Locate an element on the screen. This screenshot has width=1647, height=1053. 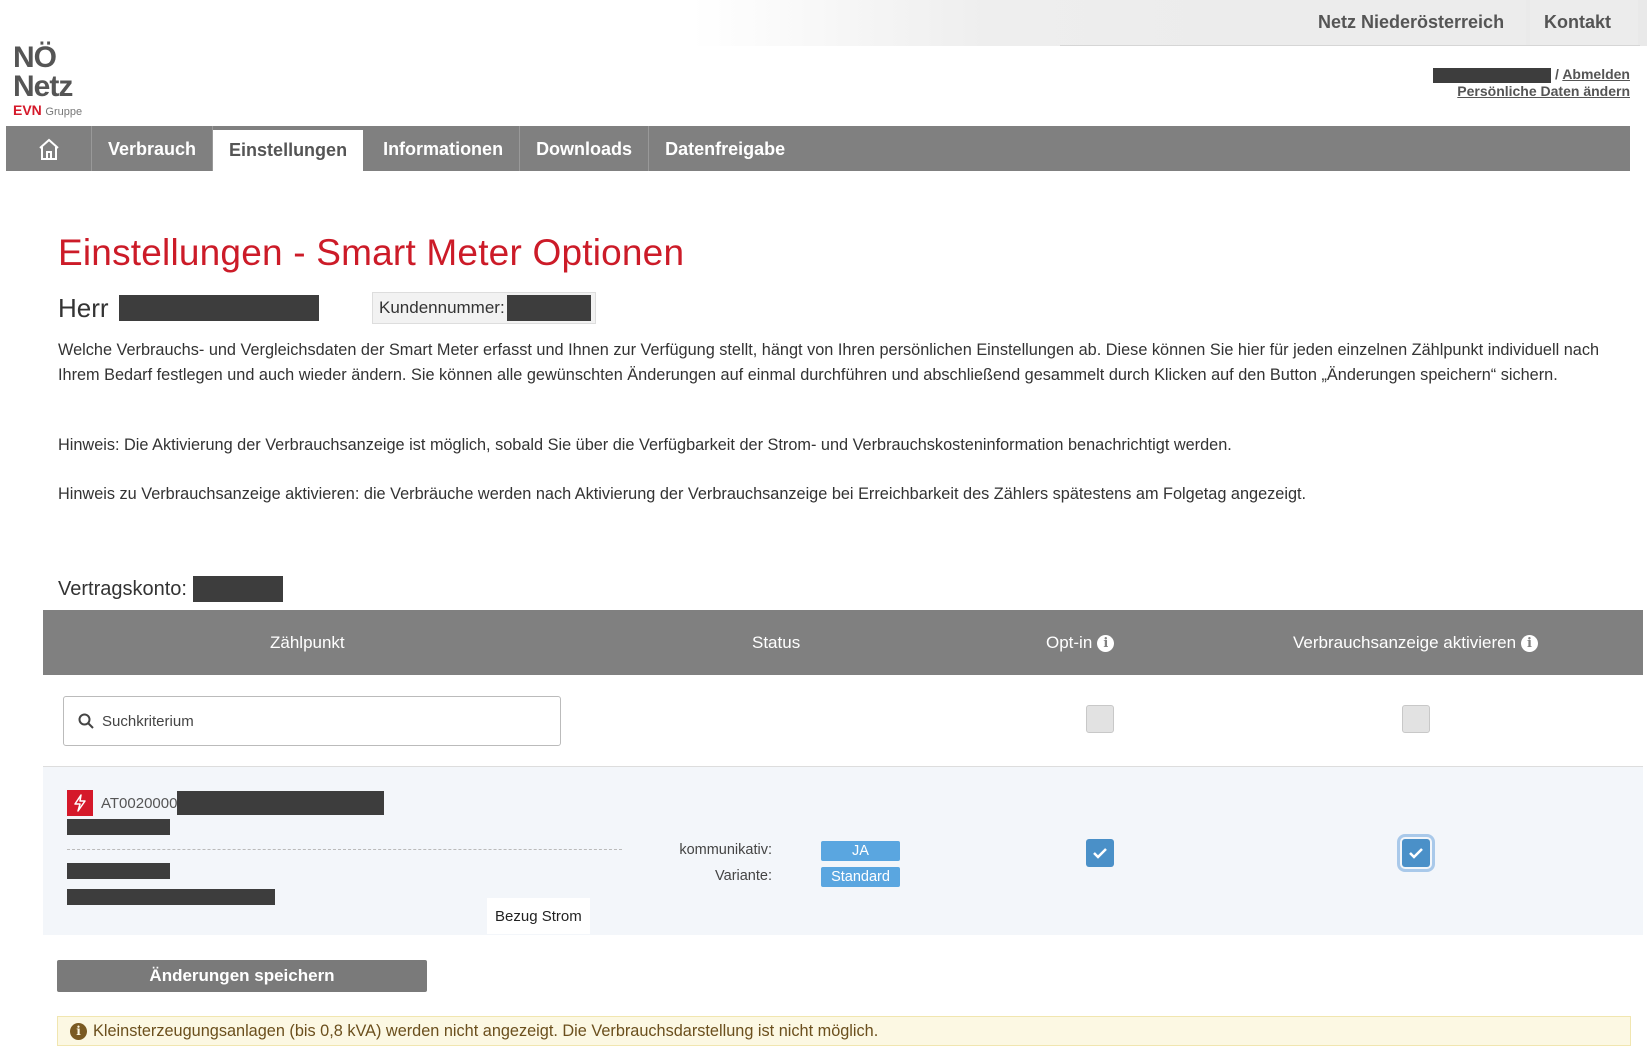
anzeige-select-all-checkbox is located at coordinates (1416, 719).